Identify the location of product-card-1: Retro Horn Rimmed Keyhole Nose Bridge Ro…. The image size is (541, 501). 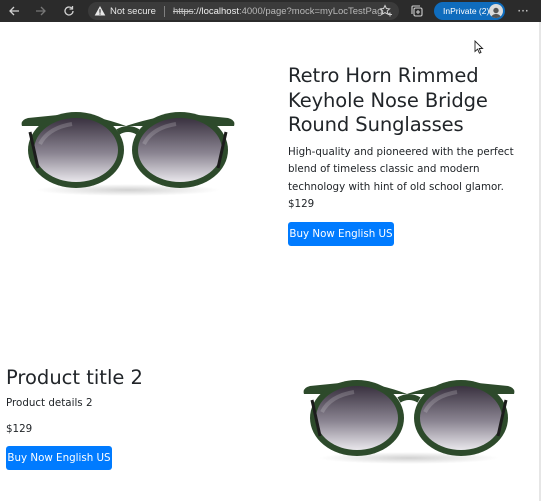
(410, 130).